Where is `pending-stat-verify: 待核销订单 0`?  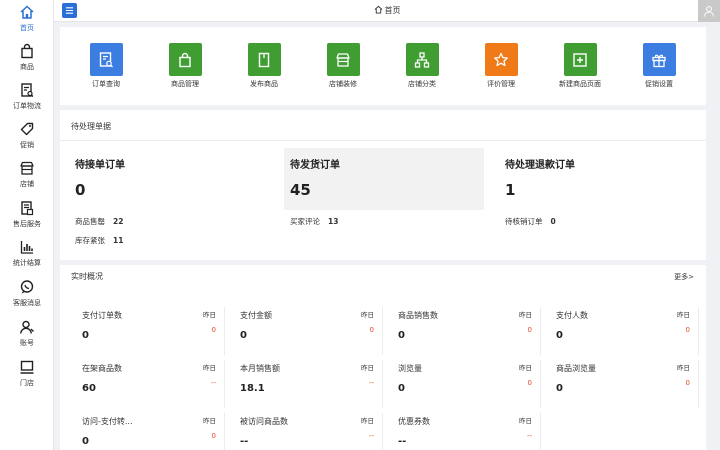
pending-stat-verify: 待核销订单 0 is located at coordinates (530, 221).